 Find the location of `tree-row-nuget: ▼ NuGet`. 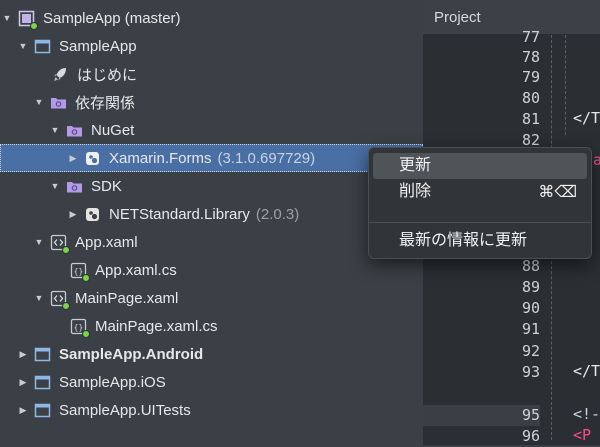

tree-row-nuget: ▼ NuGet is located at coordinates (211, 130).